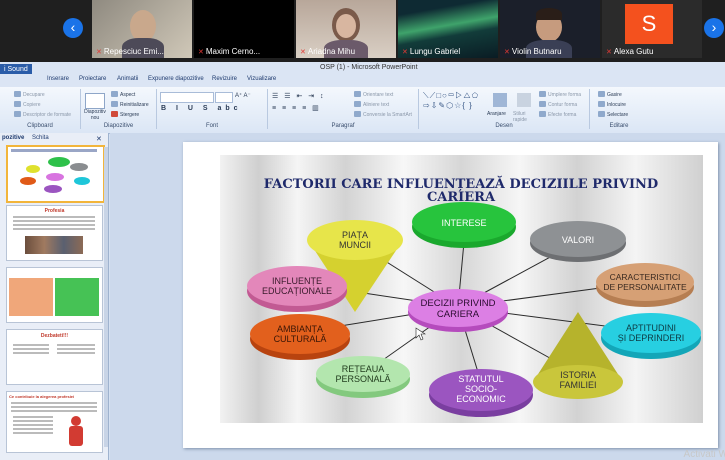  I want to click on shape-effects-button: Efecte forma, so click(557, 114).